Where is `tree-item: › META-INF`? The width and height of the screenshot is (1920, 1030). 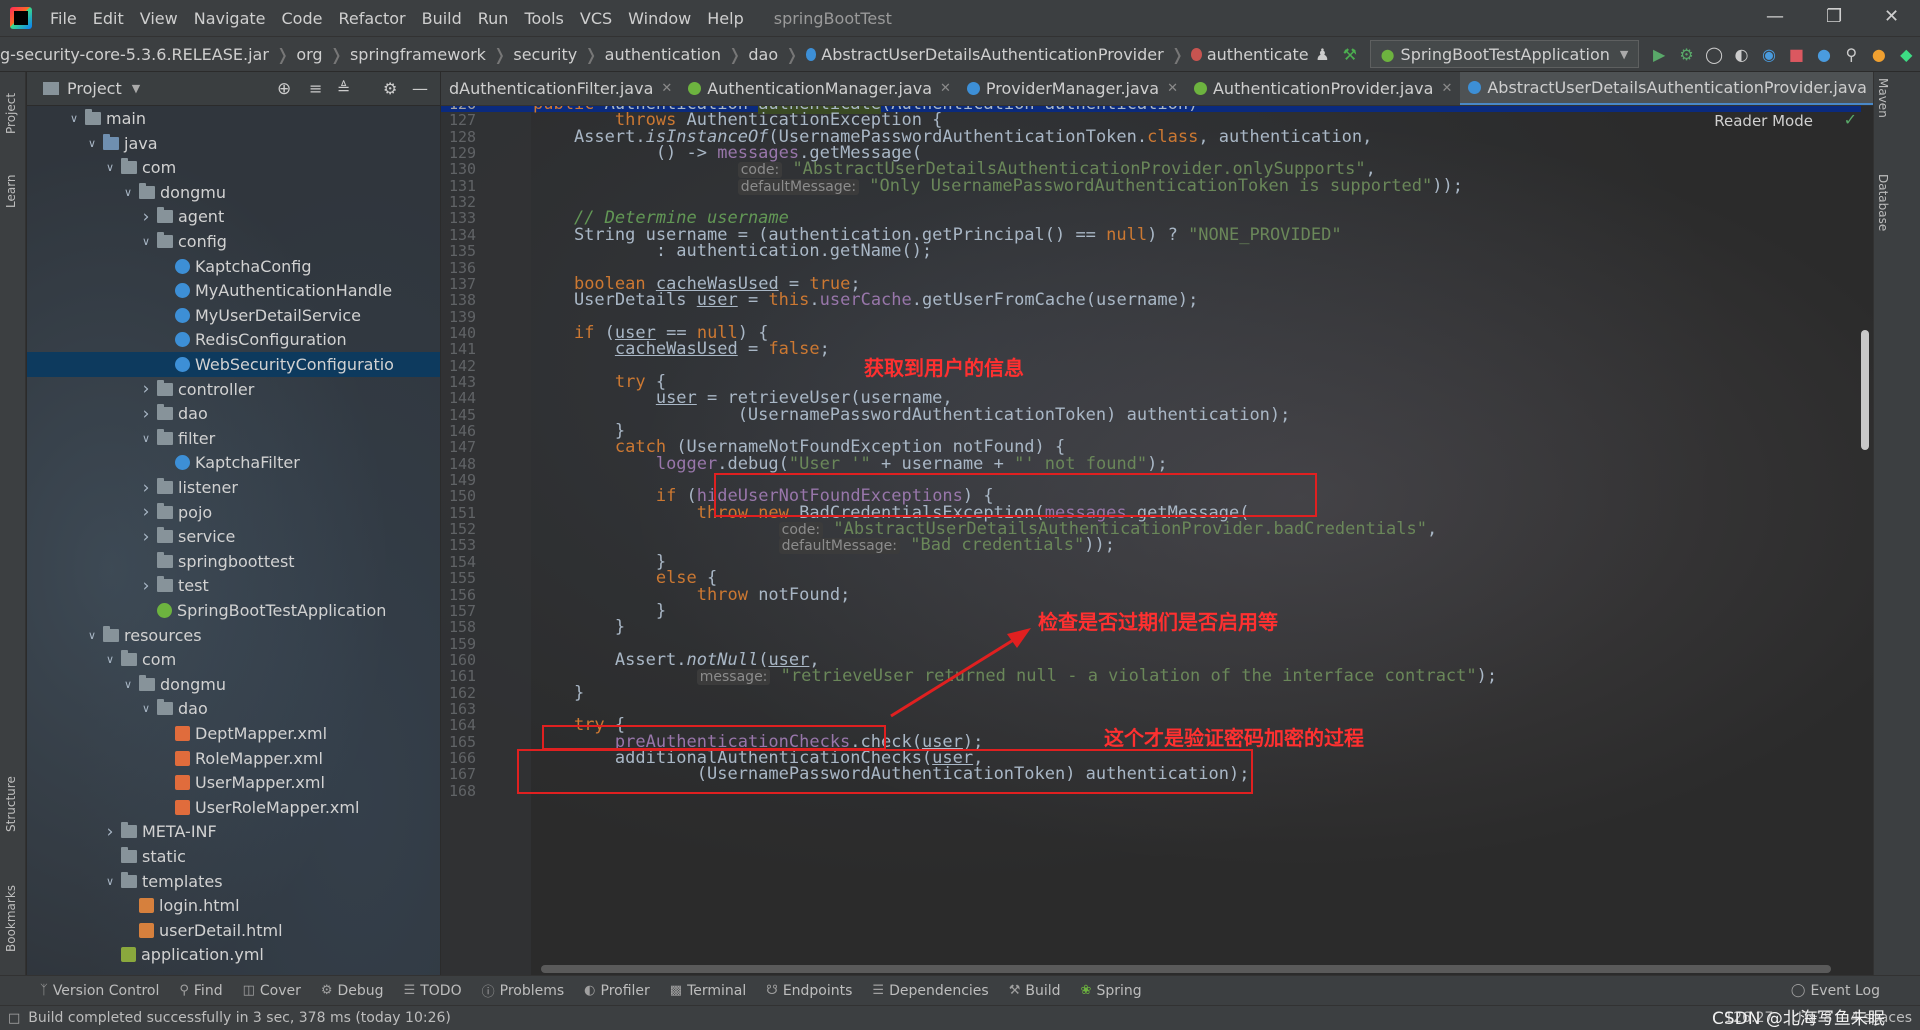 tree-item: › META-INF is located at coordinates (233, 831).